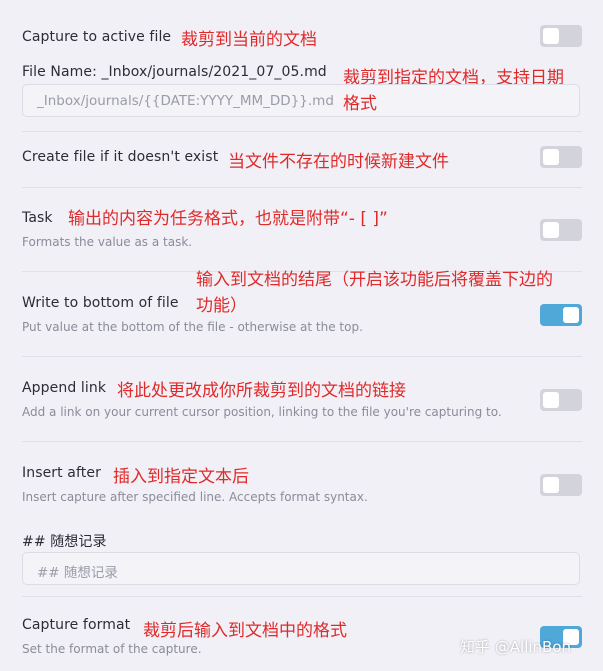 This screenshot has width=603, height=671. What do you see at coordinates (245, 631) in the screenshot?
I see `capture-format-annotation: 裁剪后输入到文档中的格式` at bounding box center [245, 631].